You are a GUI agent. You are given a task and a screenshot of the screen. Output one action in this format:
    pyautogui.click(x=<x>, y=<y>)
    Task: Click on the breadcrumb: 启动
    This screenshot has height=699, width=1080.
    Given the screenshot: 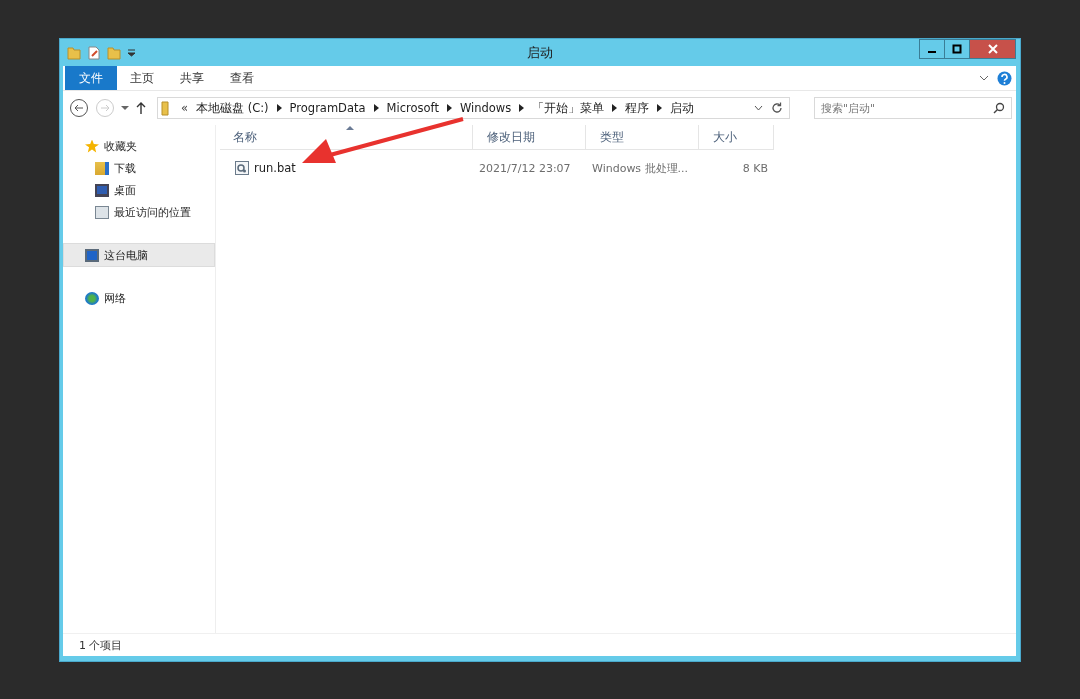 What is the action you would take?
    pyautogui.click(x=682, y=108)
    